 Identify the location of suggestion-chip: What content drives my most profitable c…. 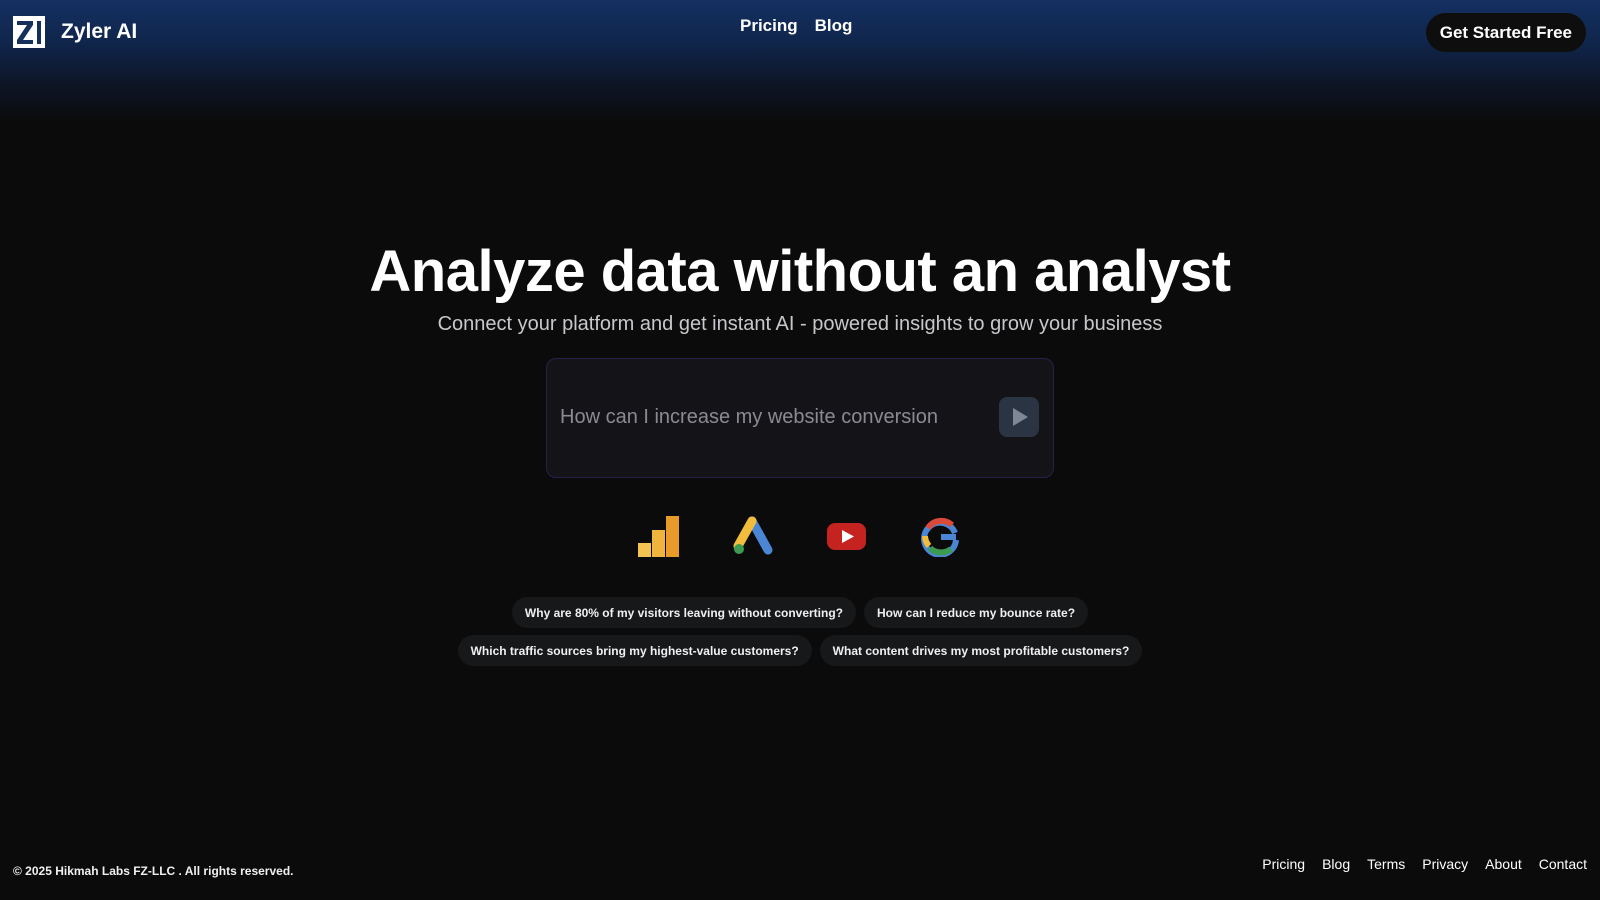
(981, 650).